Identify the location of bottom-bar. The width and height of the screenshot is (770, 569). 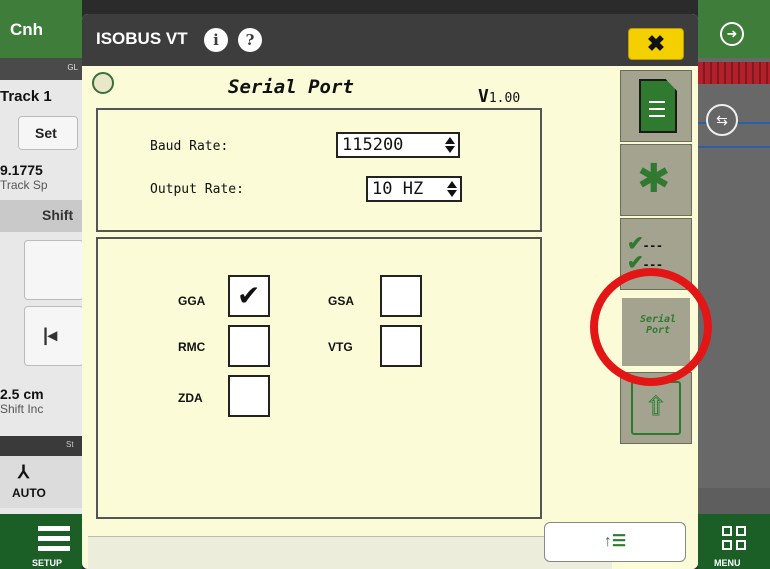
(350, 552).